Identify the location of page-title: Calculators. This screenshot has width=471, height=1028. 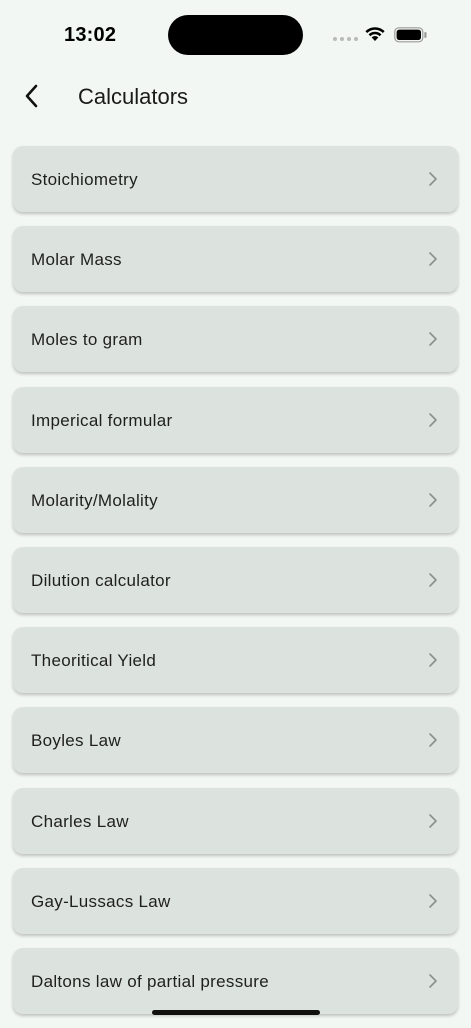
(133, 96).